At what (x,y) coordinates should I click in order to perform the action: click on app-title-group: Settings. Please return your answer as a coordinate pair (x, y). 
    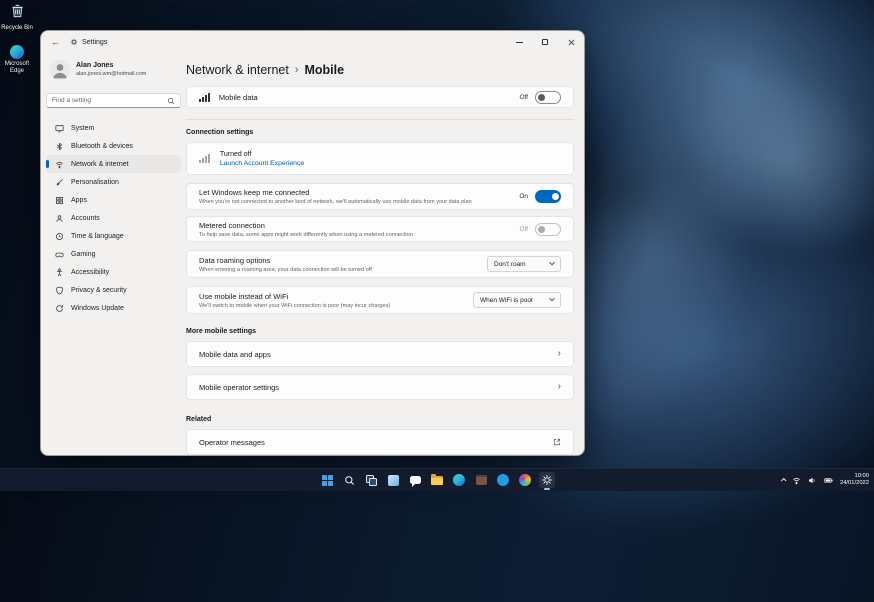
    Looking at the image, I should click on (88, 42).